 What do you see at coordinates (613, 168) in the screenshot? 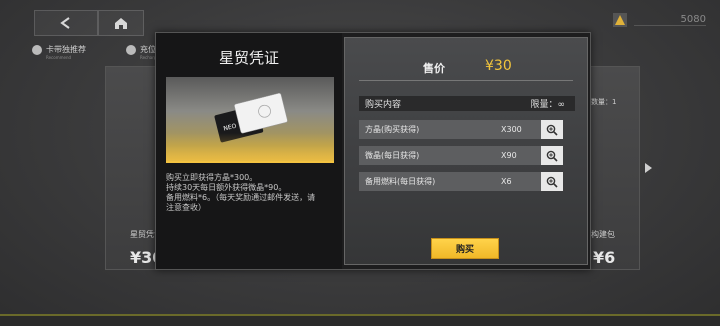
I see `bg-card-right: 数量：1 构建包 ¥6` at bounding box center [613, 168].